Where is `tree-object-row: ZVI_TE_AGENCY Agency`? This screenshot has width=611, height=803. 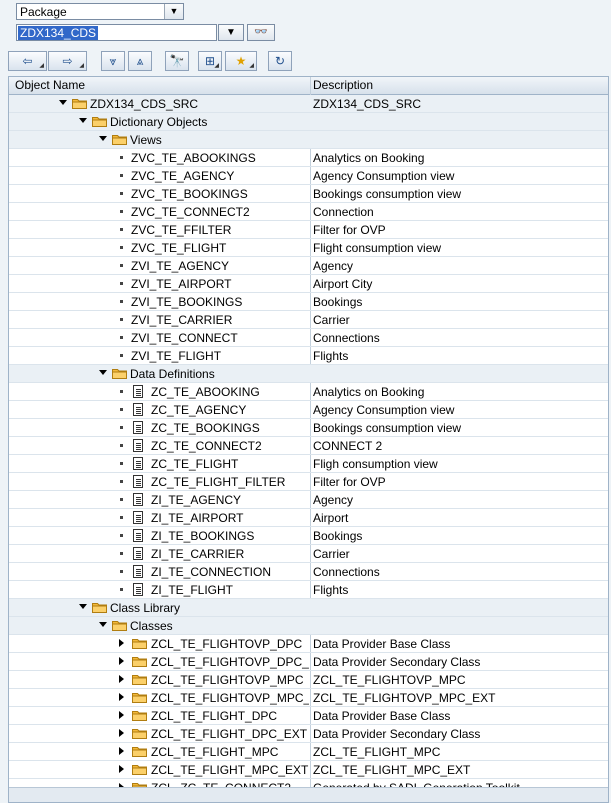
tree-object-row: ZVI_TE_AGENCY Agency is located at coordinates (308, 266).